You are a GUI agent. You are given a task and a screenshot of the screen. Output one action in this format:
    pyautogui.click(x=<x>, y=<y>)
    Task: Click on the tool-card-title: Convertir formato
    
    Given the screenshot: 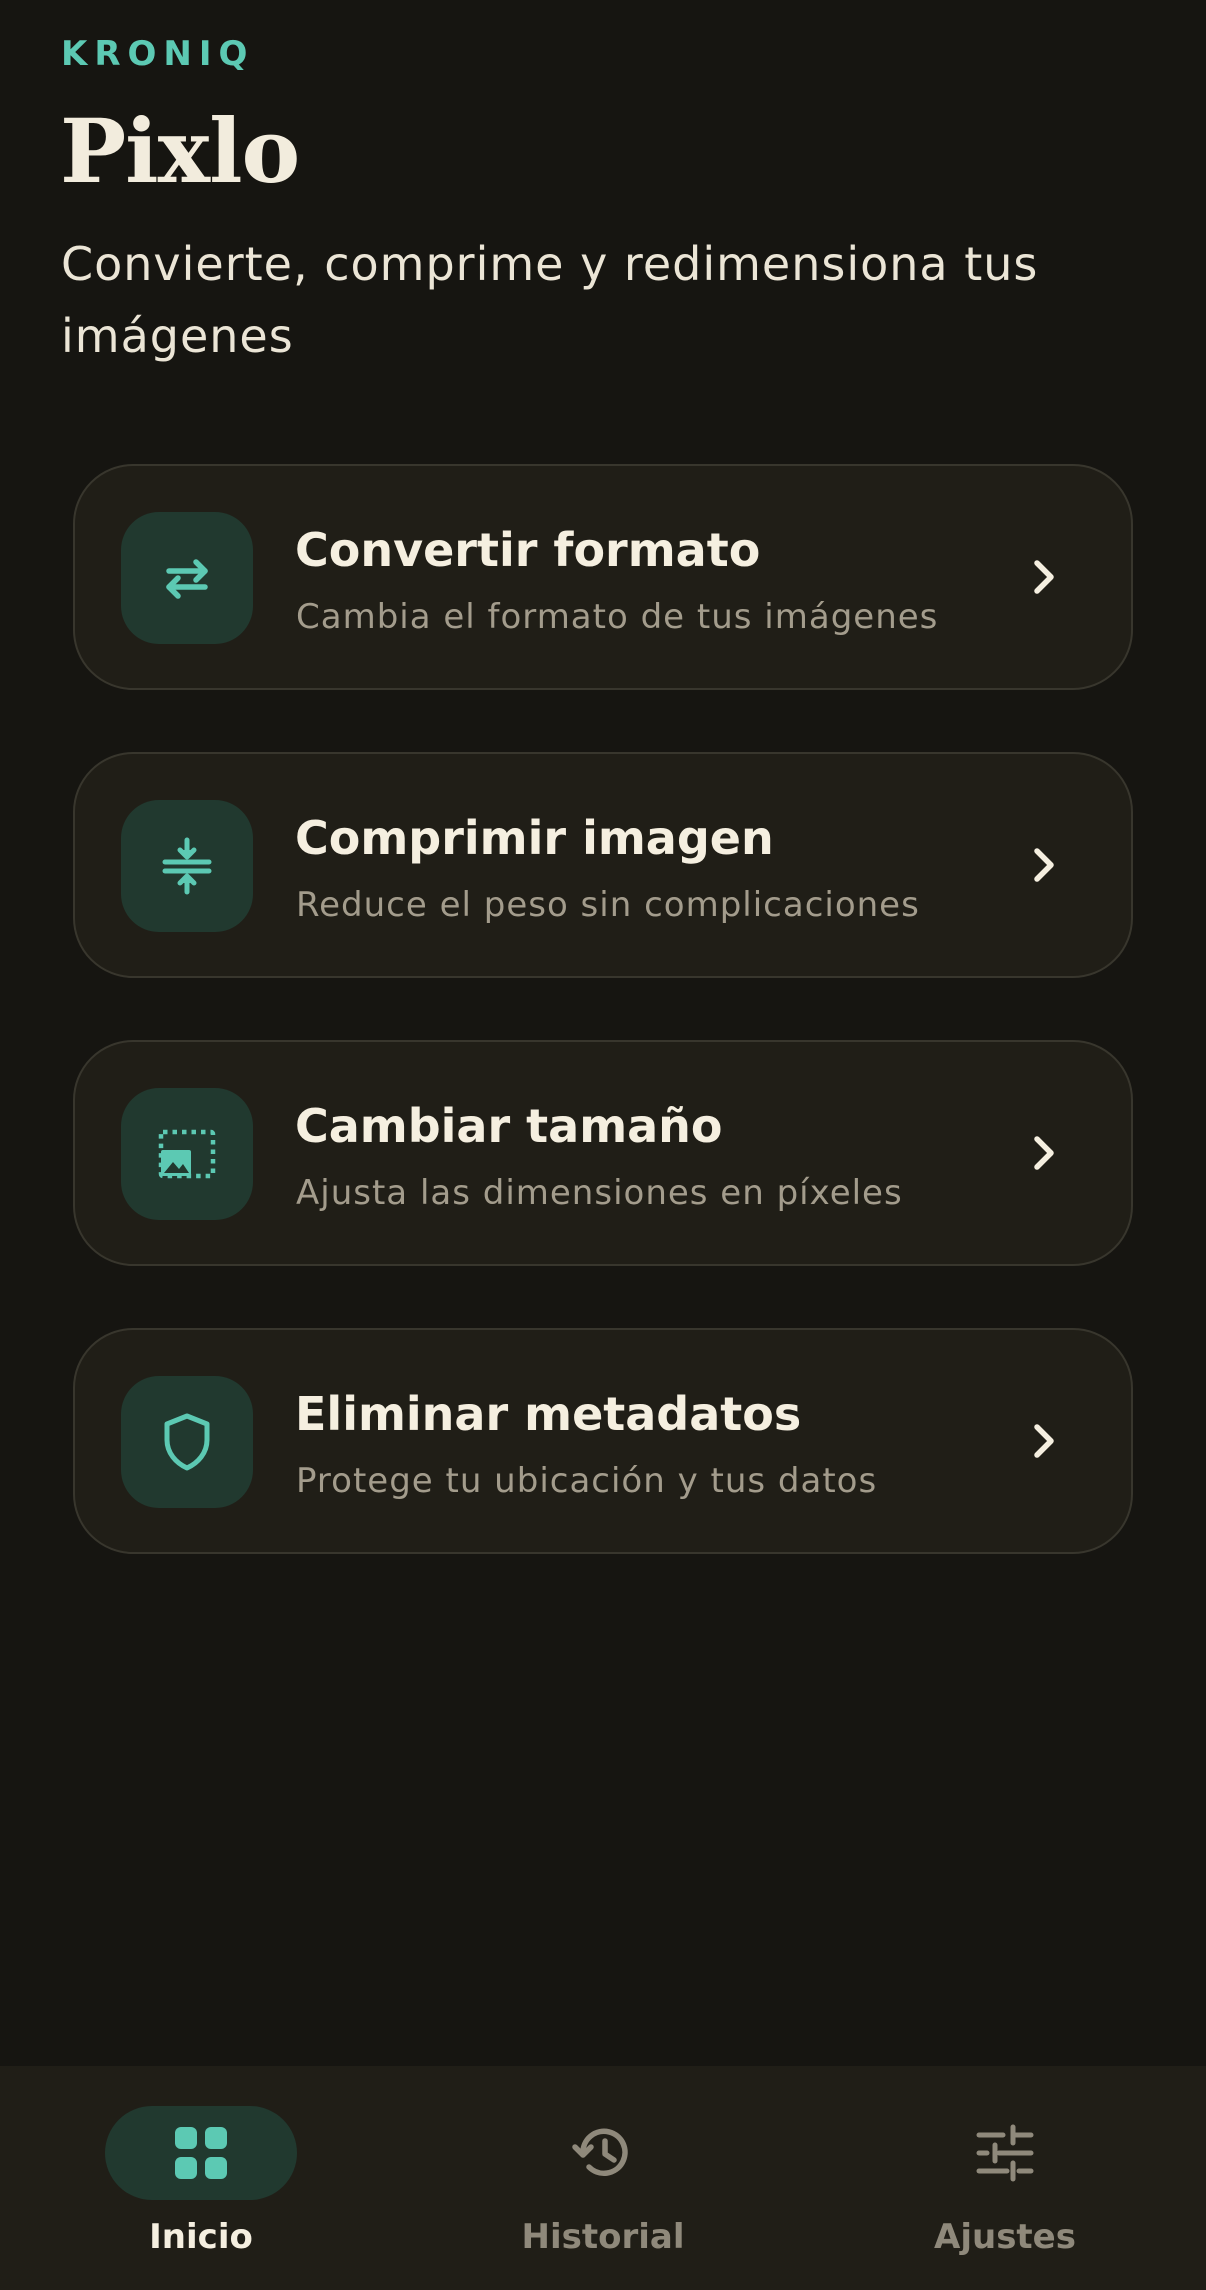 What is the action you would take?
    pyautogui.click(x=528, y=550)
    